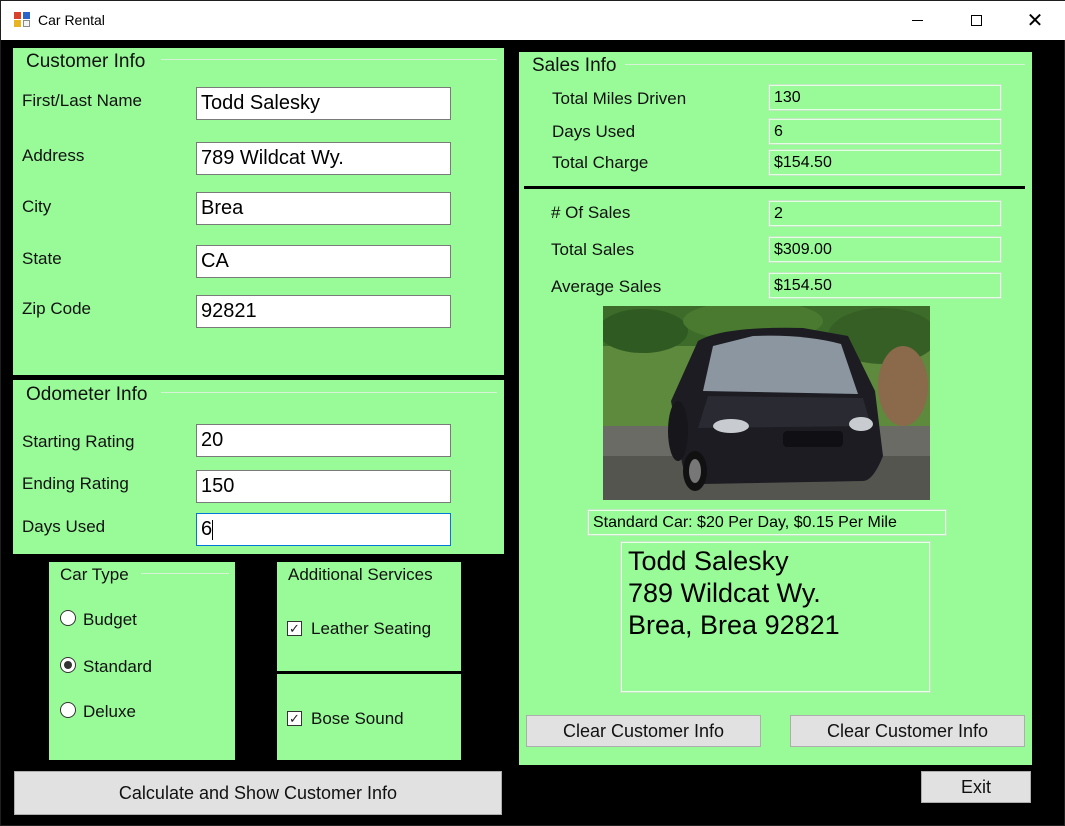 The image size is (1065, 826). I want to click on sales-divider, so click(774, 187).